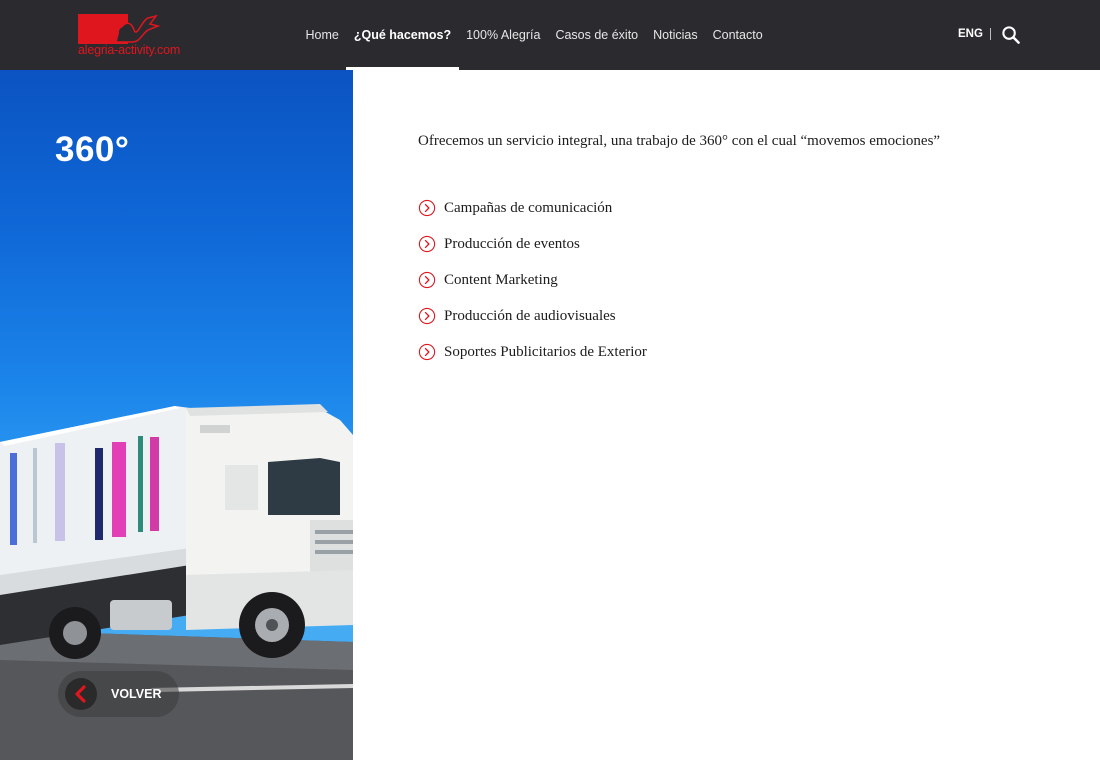  Describe the element at coordinates (1010, 34) in the screenshot. I see `search-icon` at that location.